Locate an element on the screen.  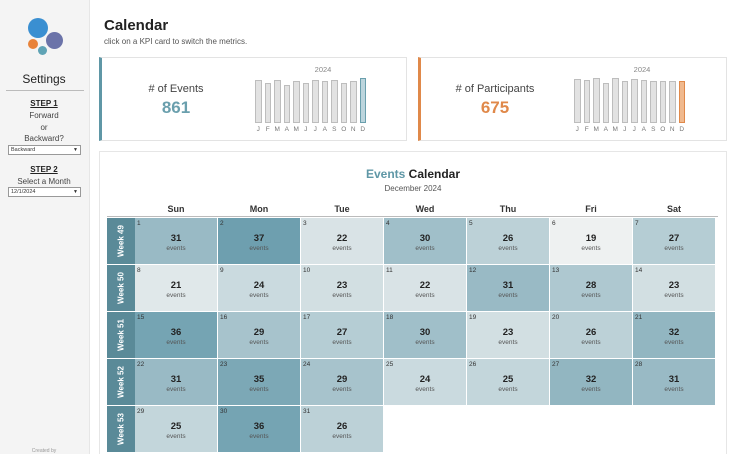
logo-dot-purple is located at coordinates (54, 40).